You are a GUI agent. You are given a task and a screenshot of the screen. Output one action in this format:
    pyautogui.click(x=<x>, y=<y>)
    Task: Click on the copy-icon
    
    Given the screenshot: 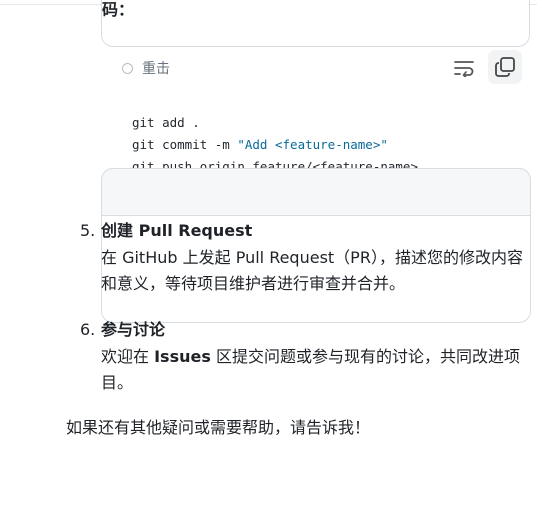 What is the action you would take?
    pyautogui.click(x=505, y=67)
    